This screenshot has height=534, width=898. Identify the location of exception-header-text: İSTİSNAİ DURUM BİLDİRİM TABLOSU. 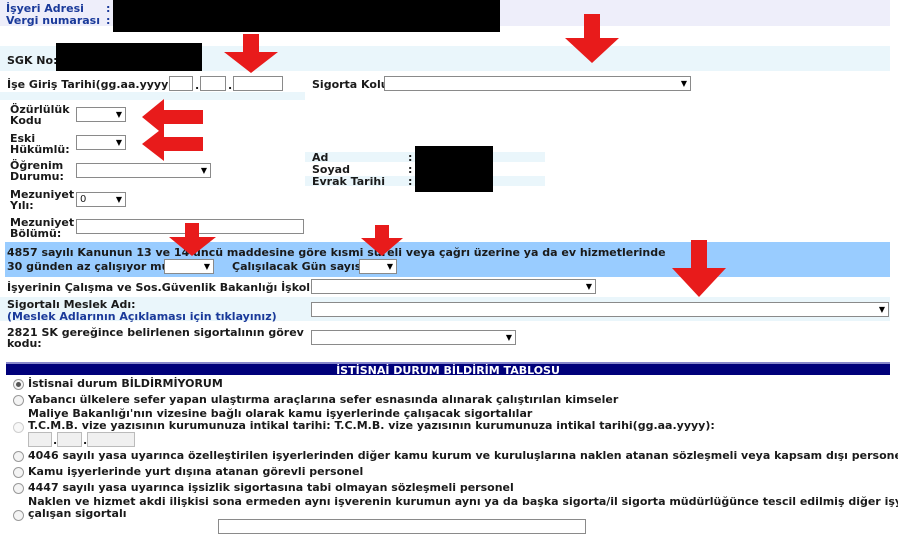
(448, 370).